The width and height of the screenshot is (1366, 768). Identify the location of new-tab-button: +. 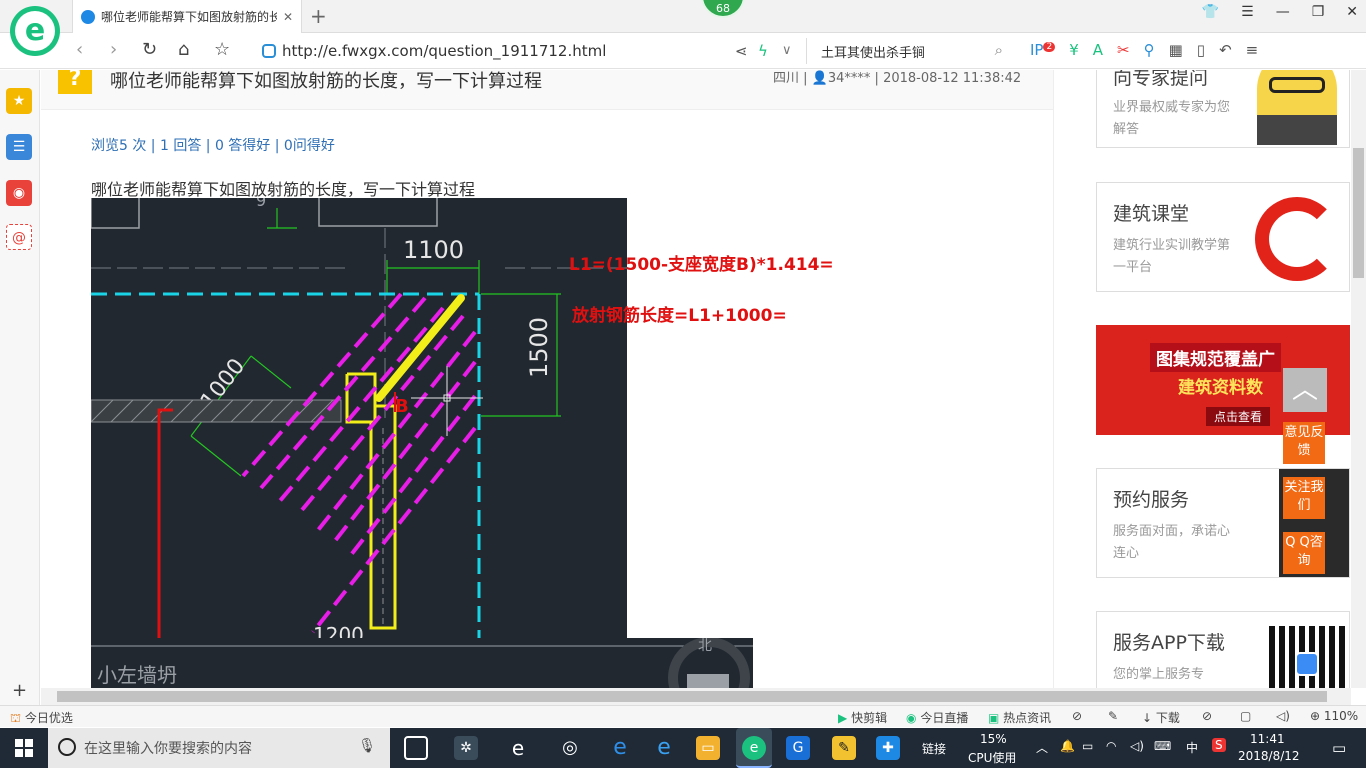
(318, 16).